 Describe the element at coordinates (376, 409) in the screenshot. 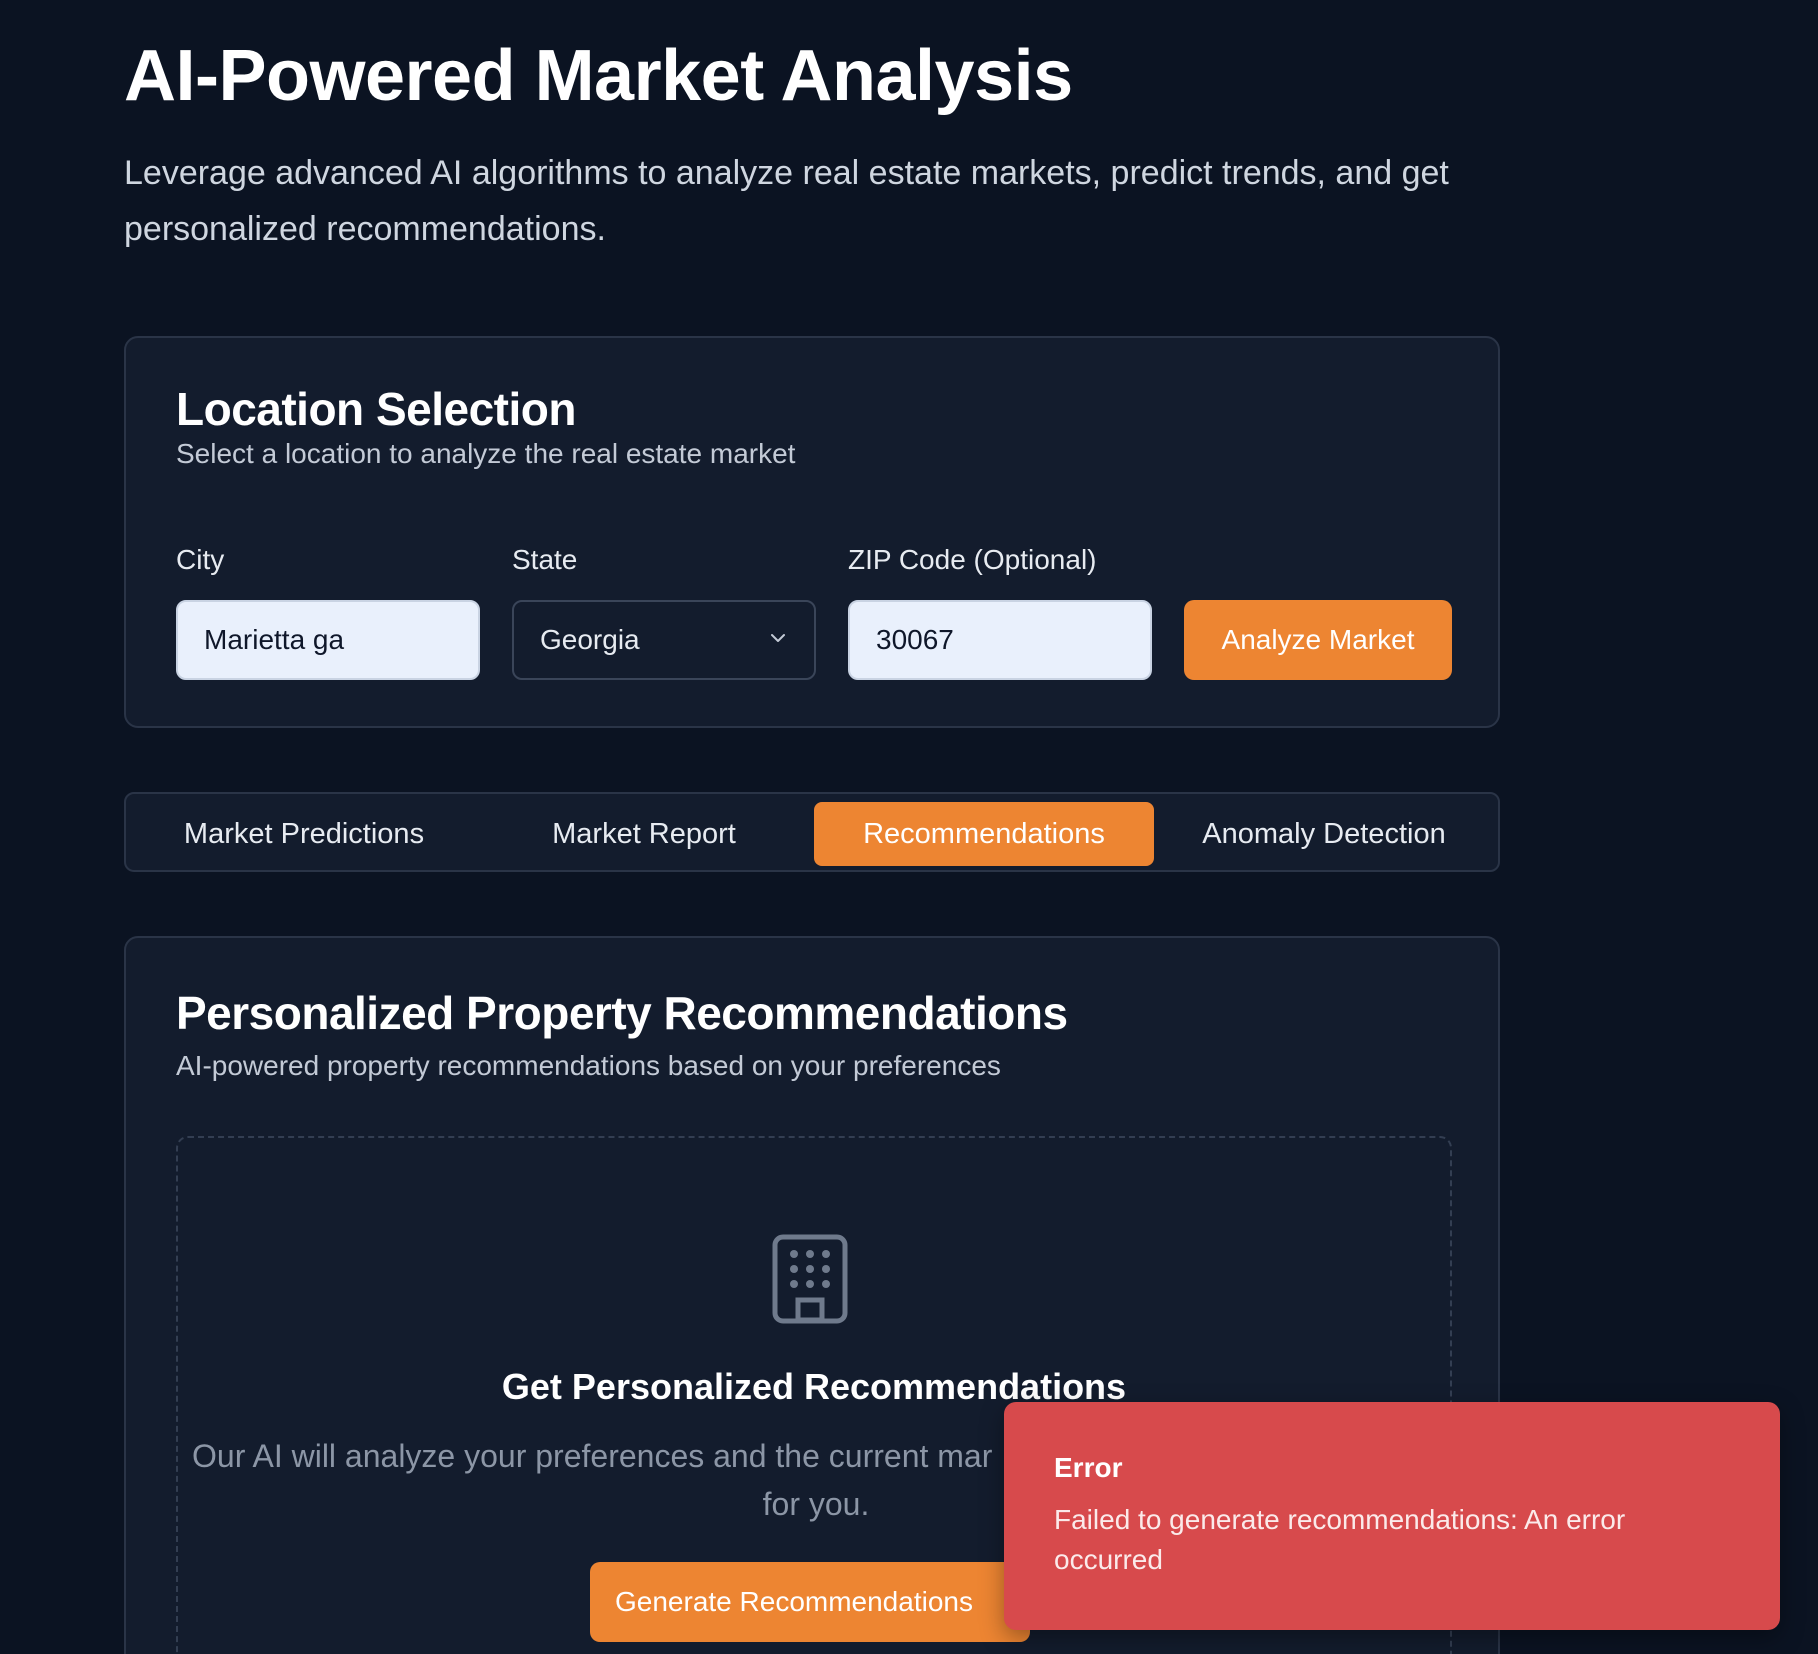

I see `location-card-title: Location Selection` at that location.